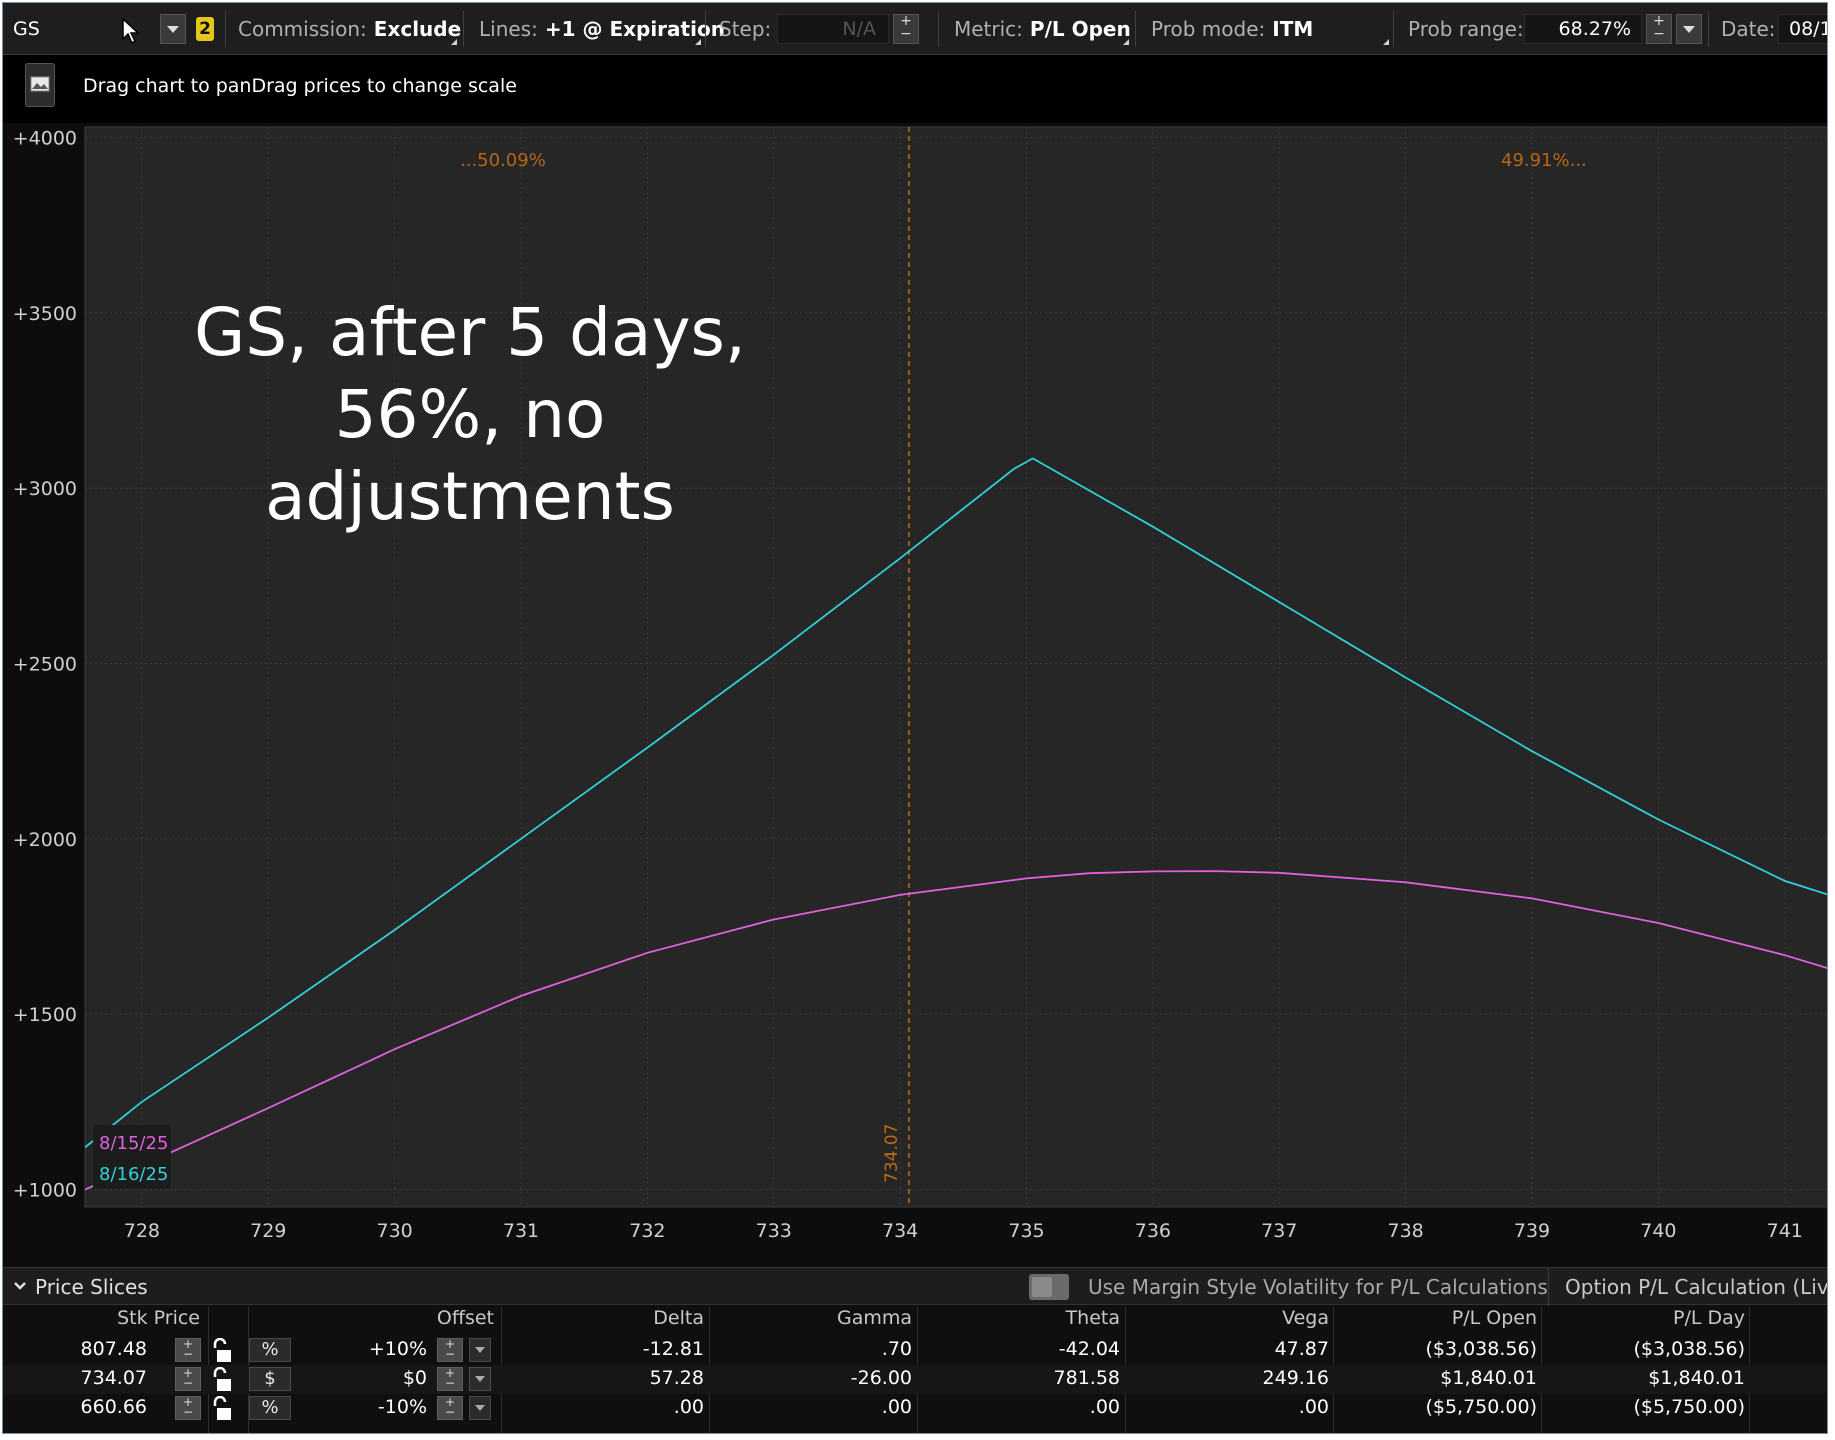  Describe the element at coordinates (906, 29) in the screenshot. I see `step-stepper: + −` at that location.